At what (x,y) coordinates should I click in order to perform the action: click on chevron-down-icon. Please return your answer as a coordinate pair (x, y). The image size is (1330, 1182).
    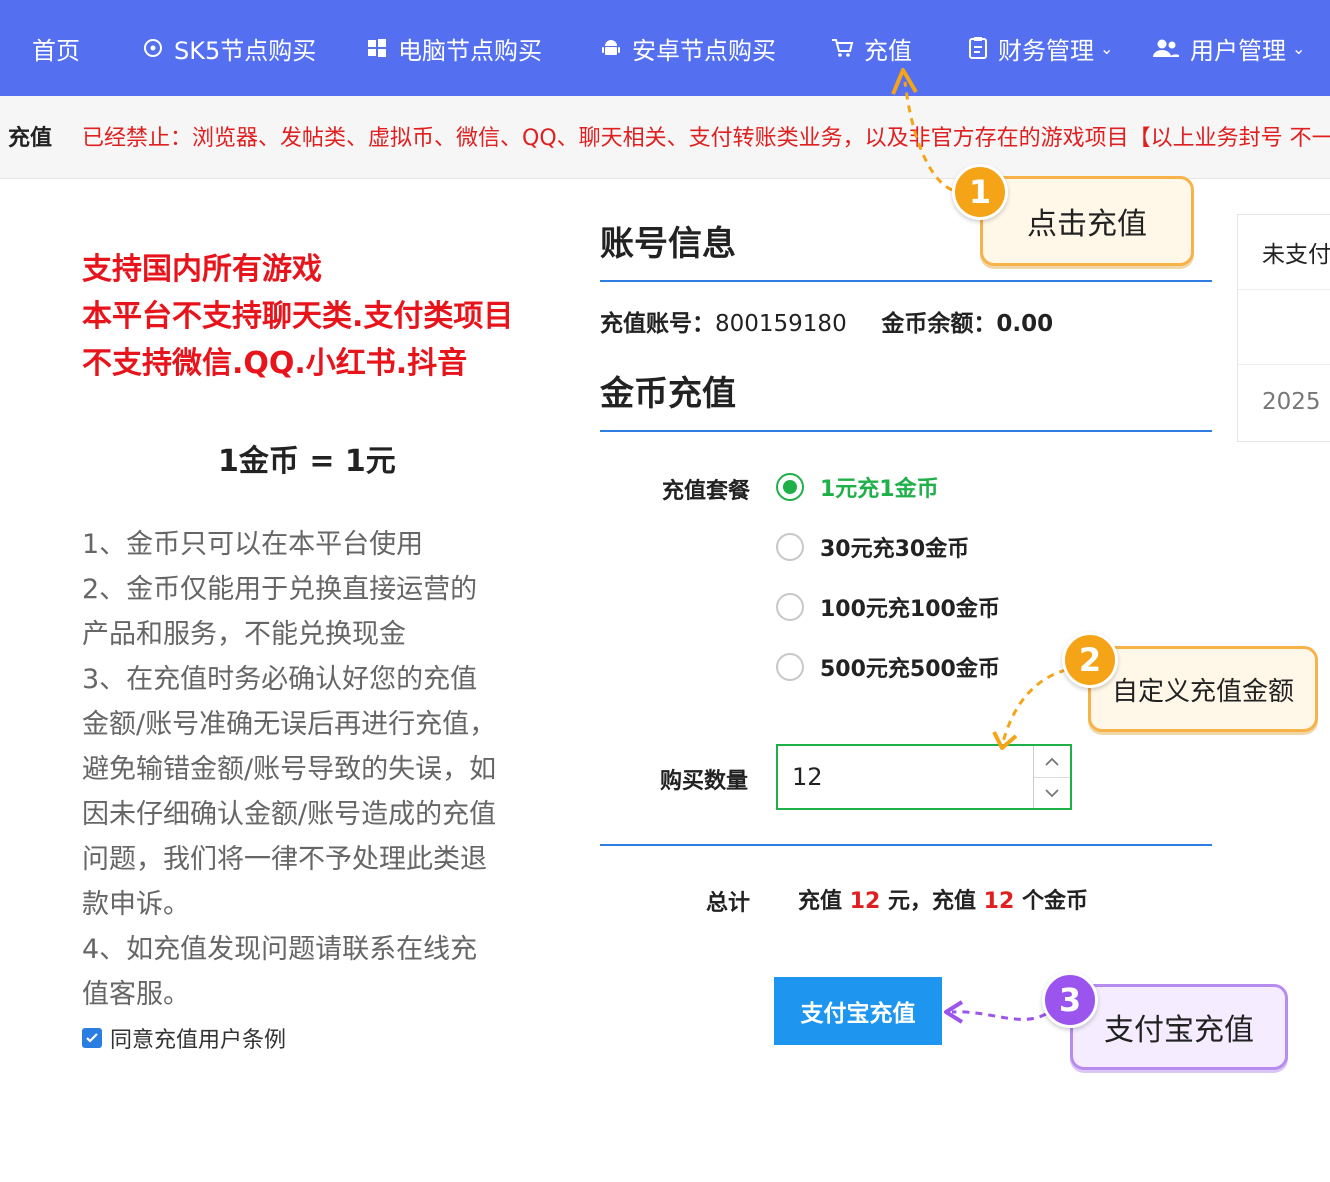
    Looking at the image, I should click on (1052, 793).